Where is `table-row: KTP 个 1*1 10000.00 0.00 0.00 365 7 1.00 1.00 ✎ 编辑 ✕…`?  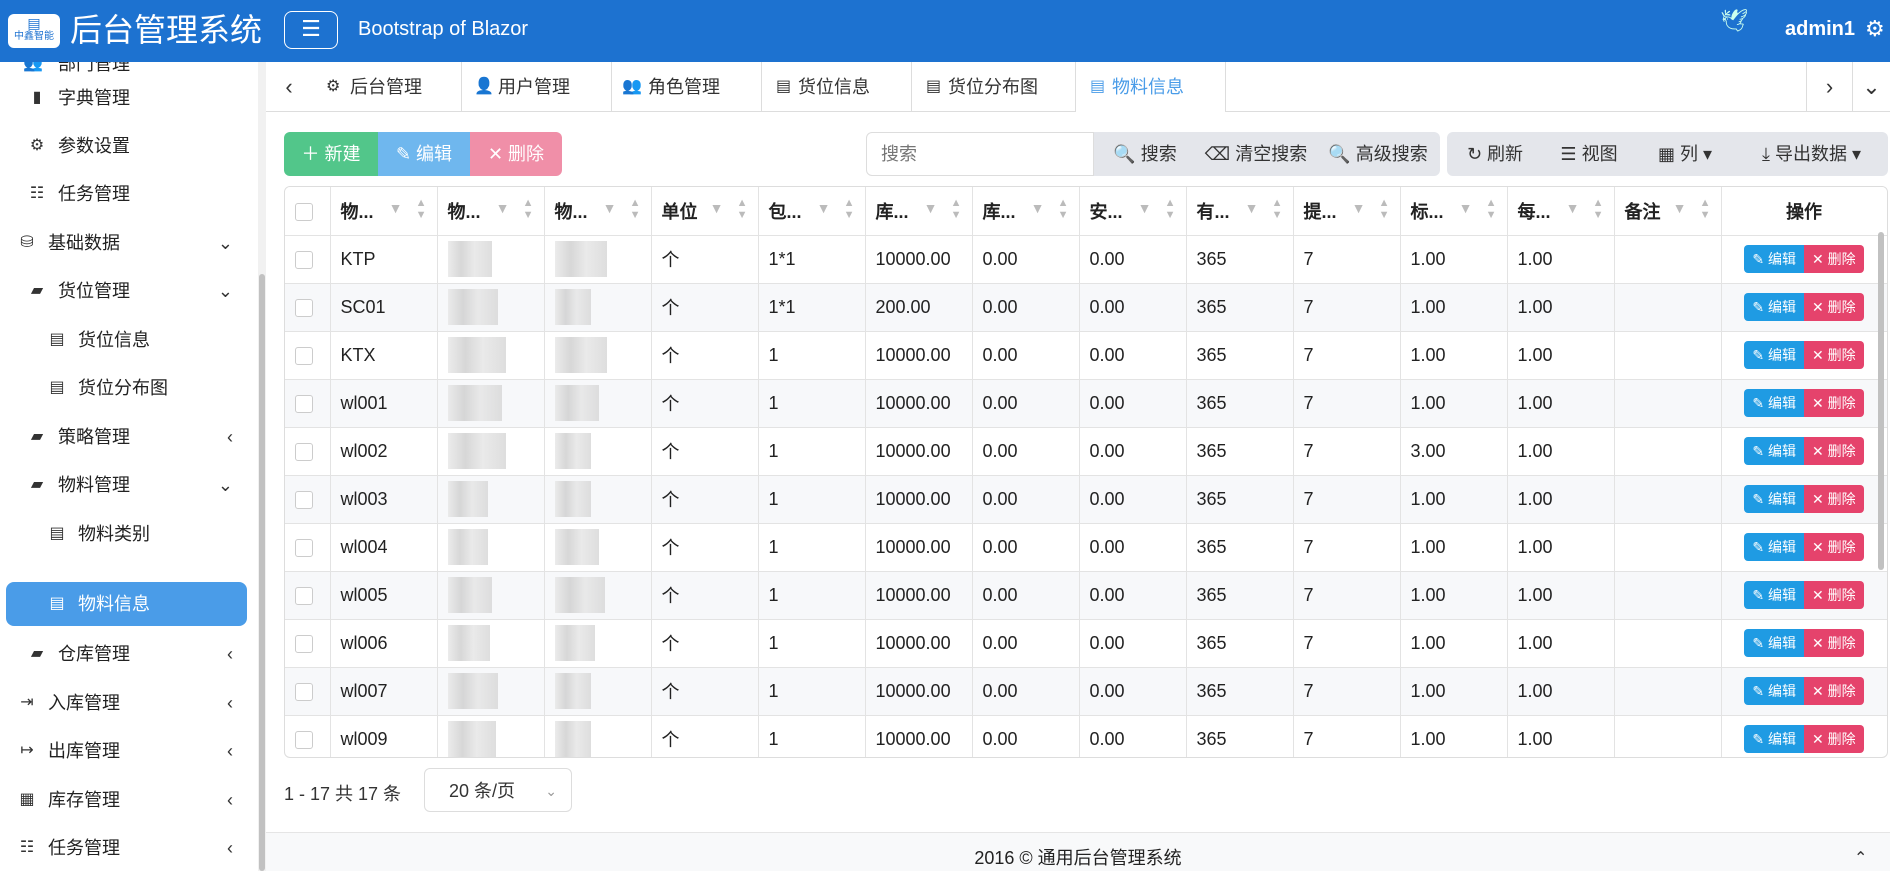 table-row: KTP 个 1*1 10000.00 0.00 0.00 365 7 1.00 1.00 ✎ 编辑 ✕… is located at coordinates (1086, 259).